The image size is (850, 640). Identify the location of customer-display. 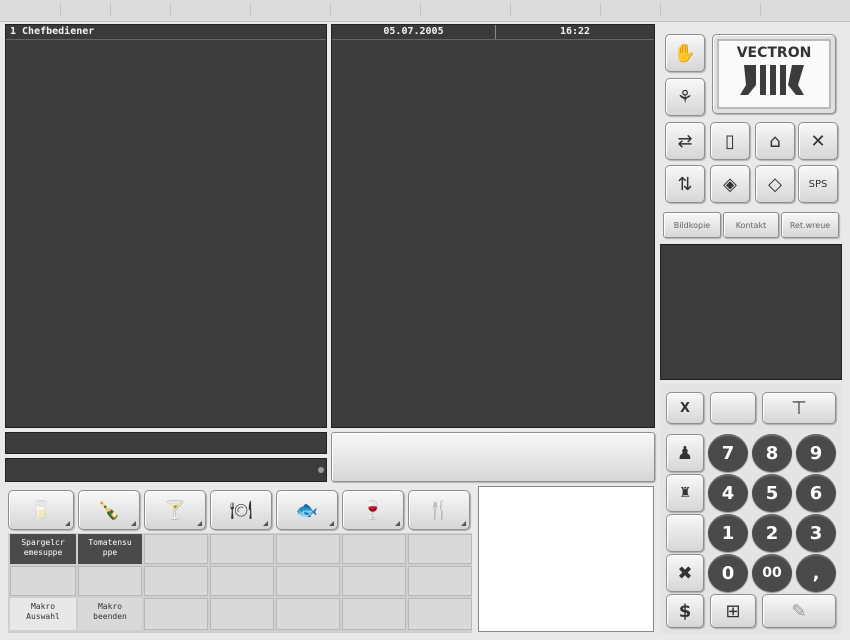
(751, 312).